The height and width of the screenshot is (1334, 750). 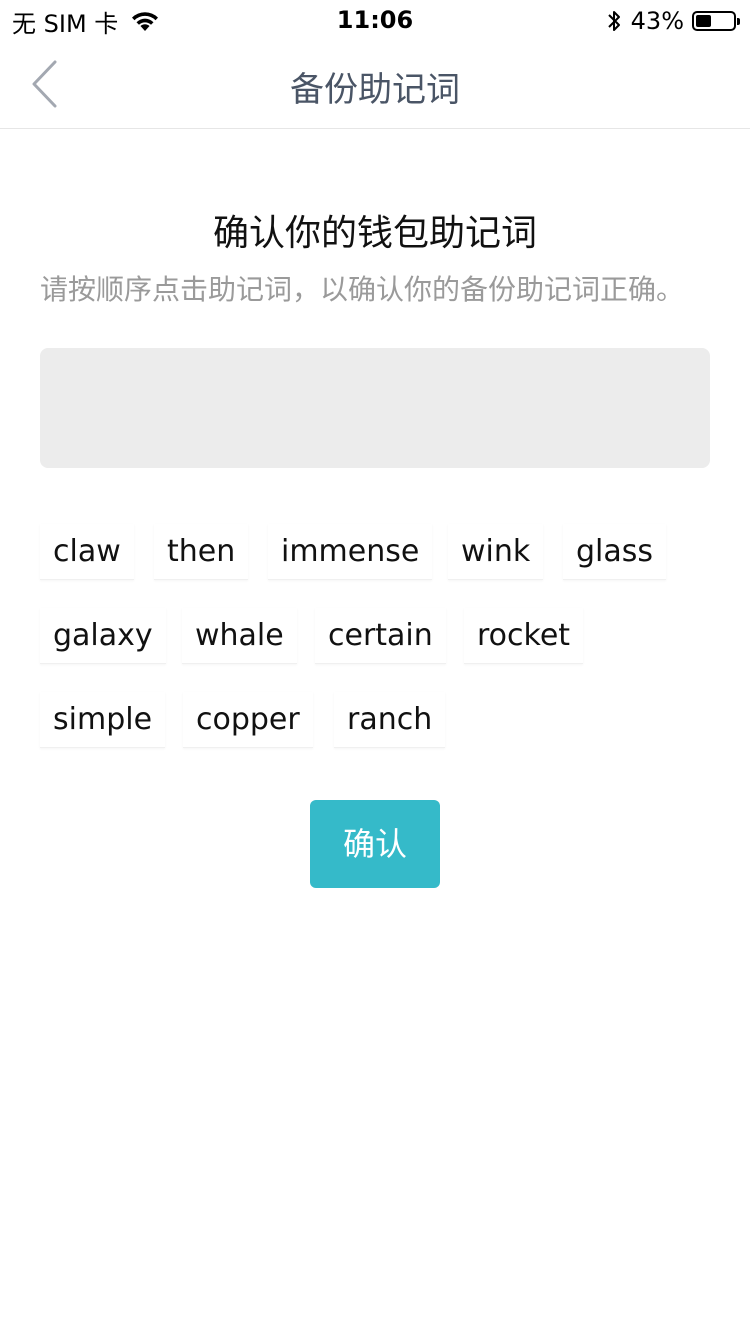 What do you see at coordinates (614, 21) in the screenshot?
I see `bluetooth-icon` at bounding box center [614, 21].